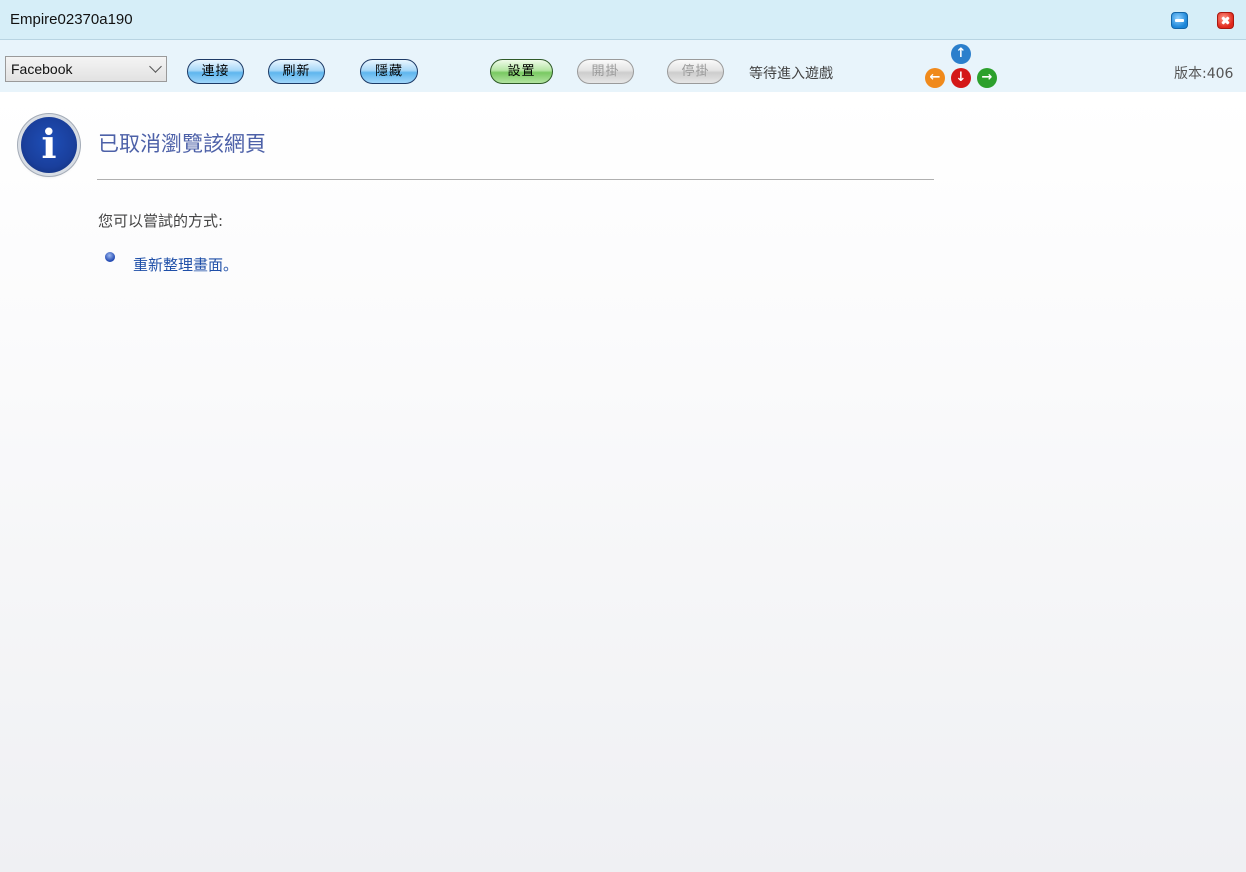  Describe the element at coordinates (215, 71) in the screenshot. I see `connect-button: 連接` at that location.